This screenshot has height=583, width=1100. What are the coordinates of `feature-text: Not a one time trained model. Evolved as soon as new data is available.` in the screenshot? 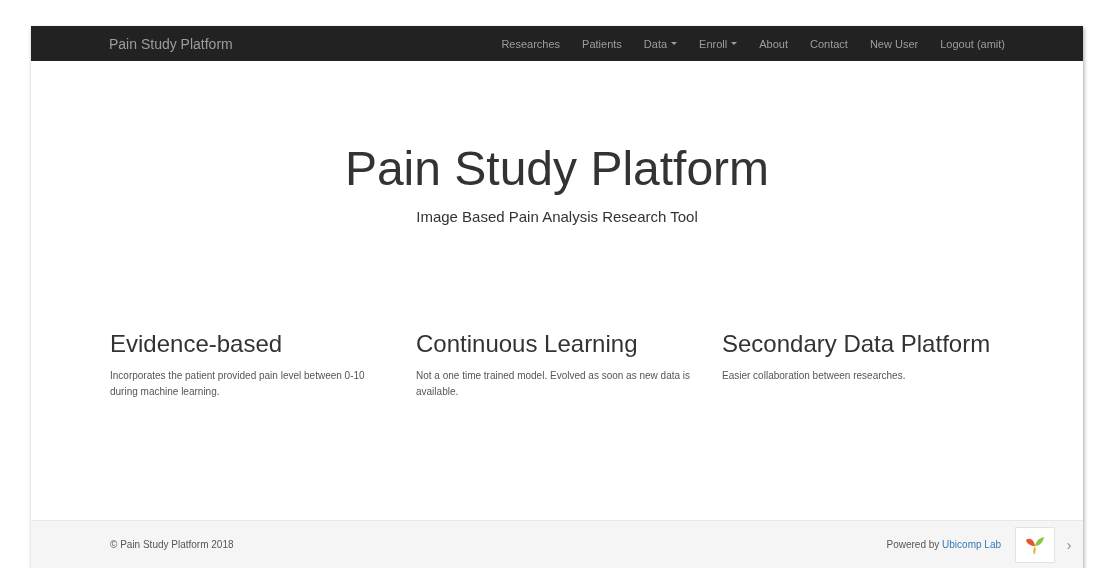 It's located at (554, 384).